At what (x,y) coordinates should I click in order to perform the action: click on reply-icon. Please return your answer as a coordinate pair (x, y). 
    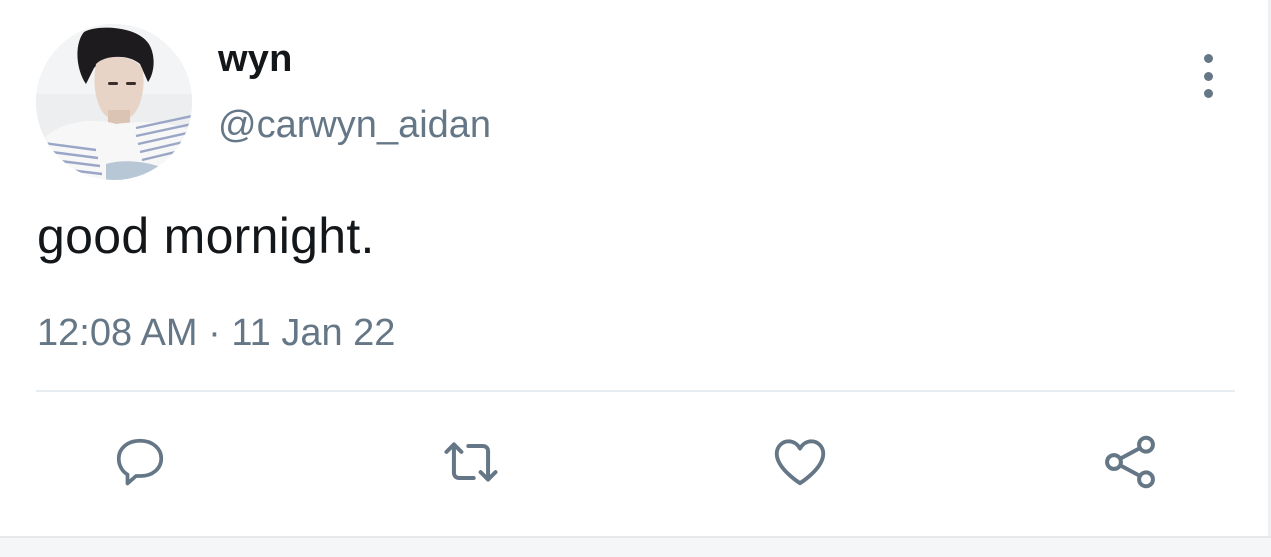
    Looking at the image, I should click on (140, 462).